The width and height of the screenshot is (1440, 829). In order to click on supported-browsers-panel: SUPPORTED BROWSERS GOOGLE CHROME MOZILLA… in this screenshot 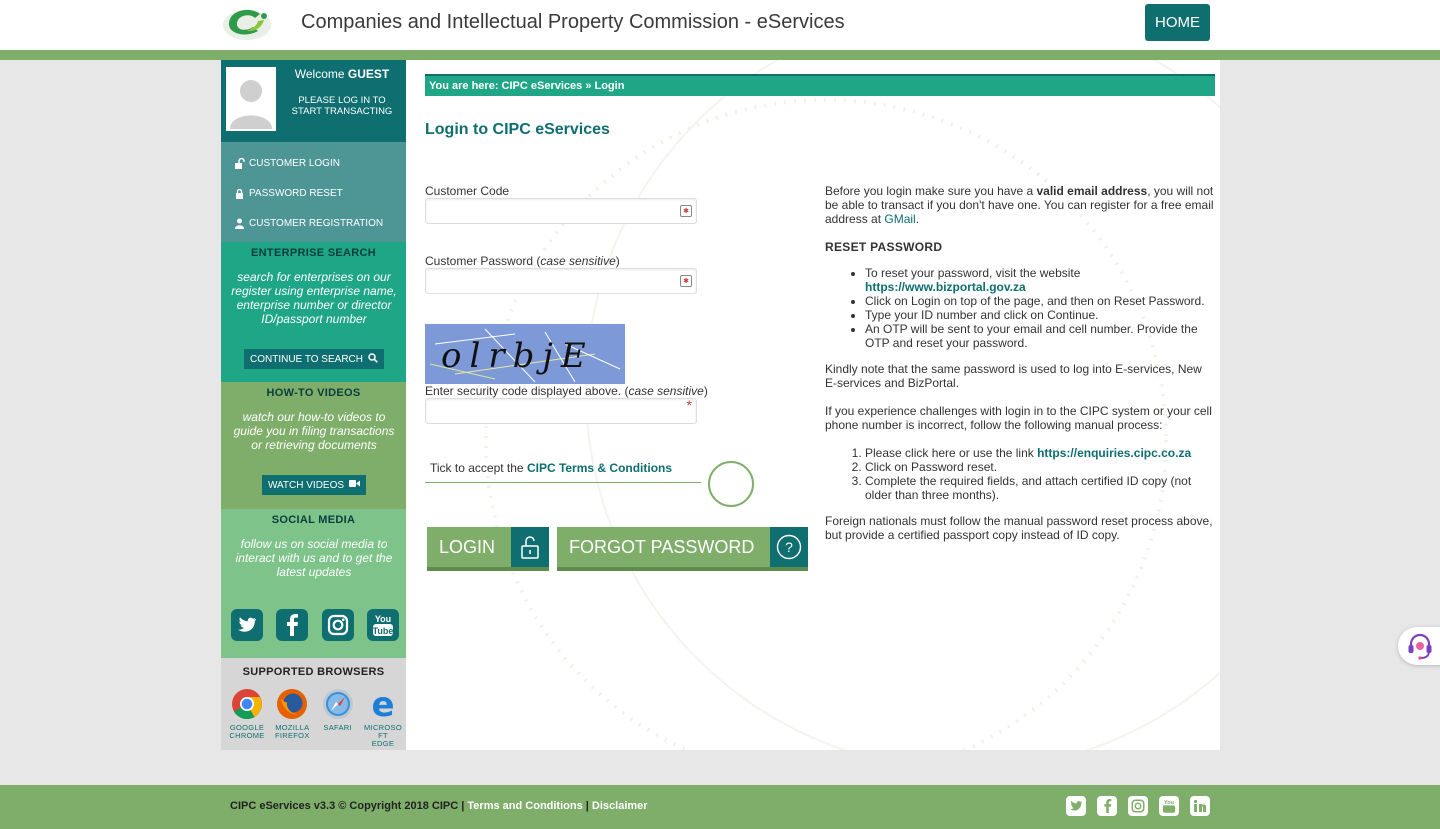, I will do `click(313, 704)`.